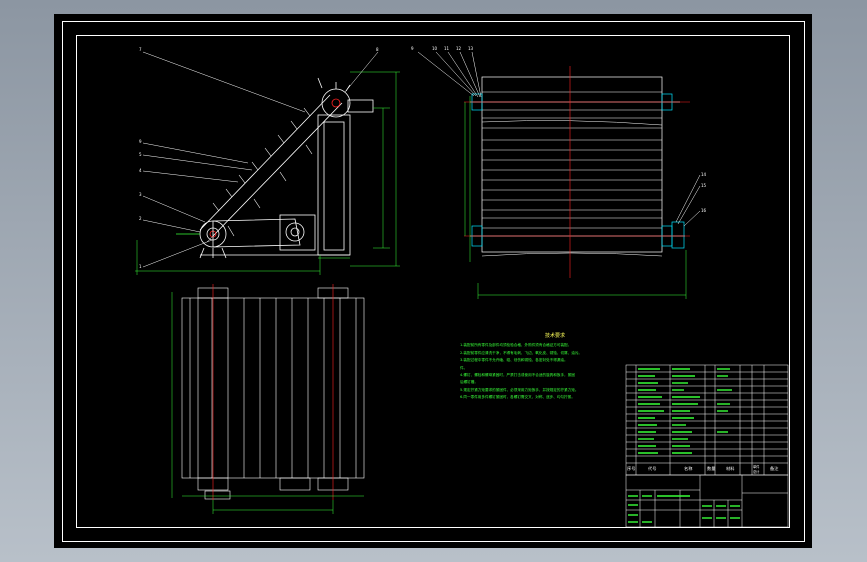 The width and height of the screenshot is (867, 562). Describe the element at coordinates (688, 468) in the screenshot. I see `svg-text: 名称` at that location.